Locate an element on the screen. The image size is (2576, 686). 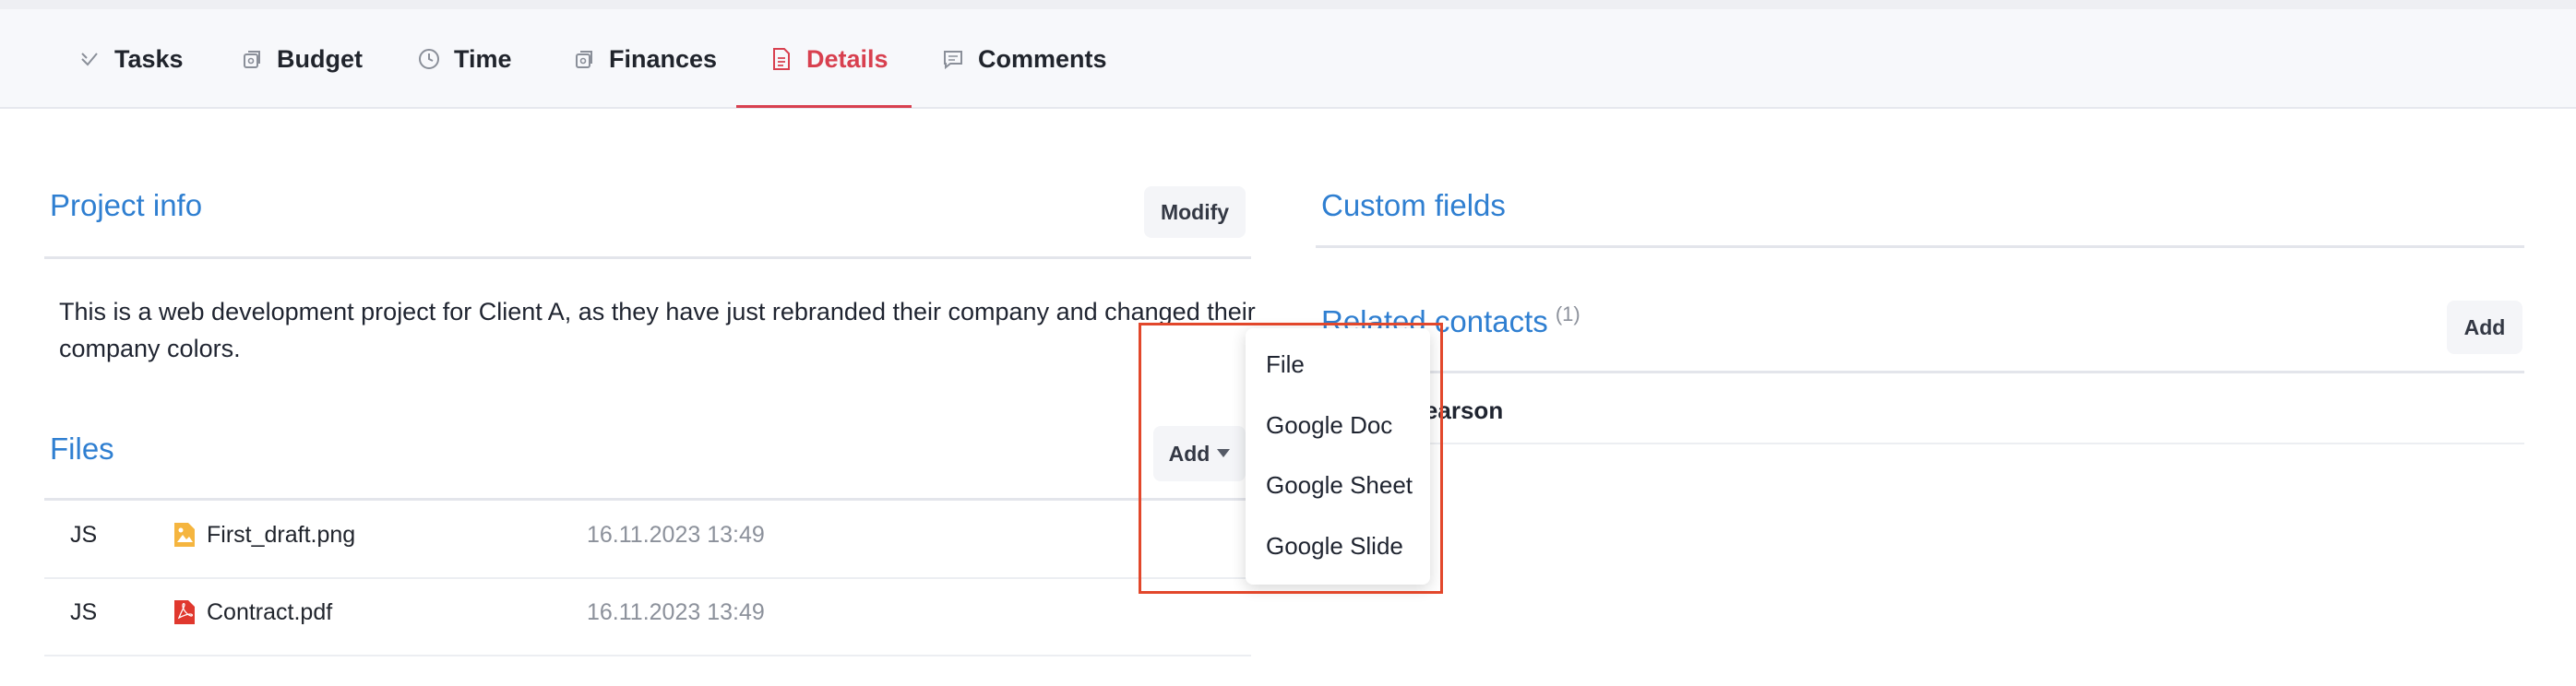
tab-label: Comments is located at coordinates (1042, 58).